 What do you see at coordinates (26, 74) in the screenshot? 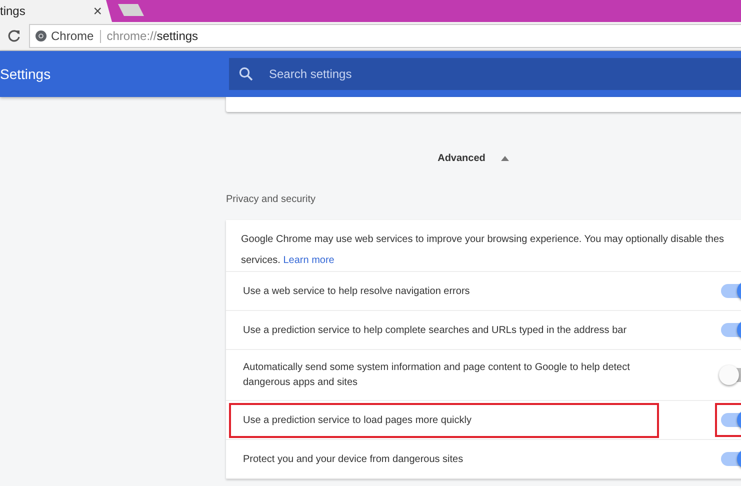
I see `page-title: Settings` at bounding box center [26, 74].